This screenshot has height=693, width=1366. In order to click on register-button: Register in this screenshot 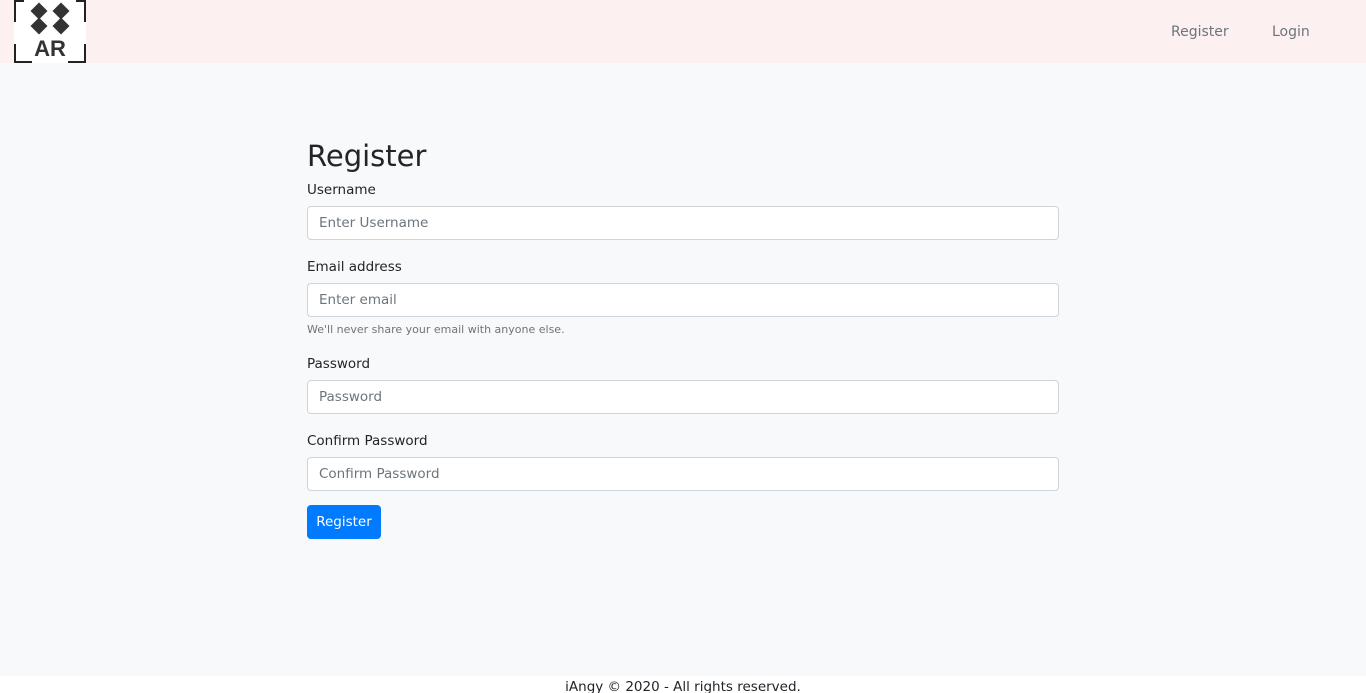, I will do `click(344, 522)`.